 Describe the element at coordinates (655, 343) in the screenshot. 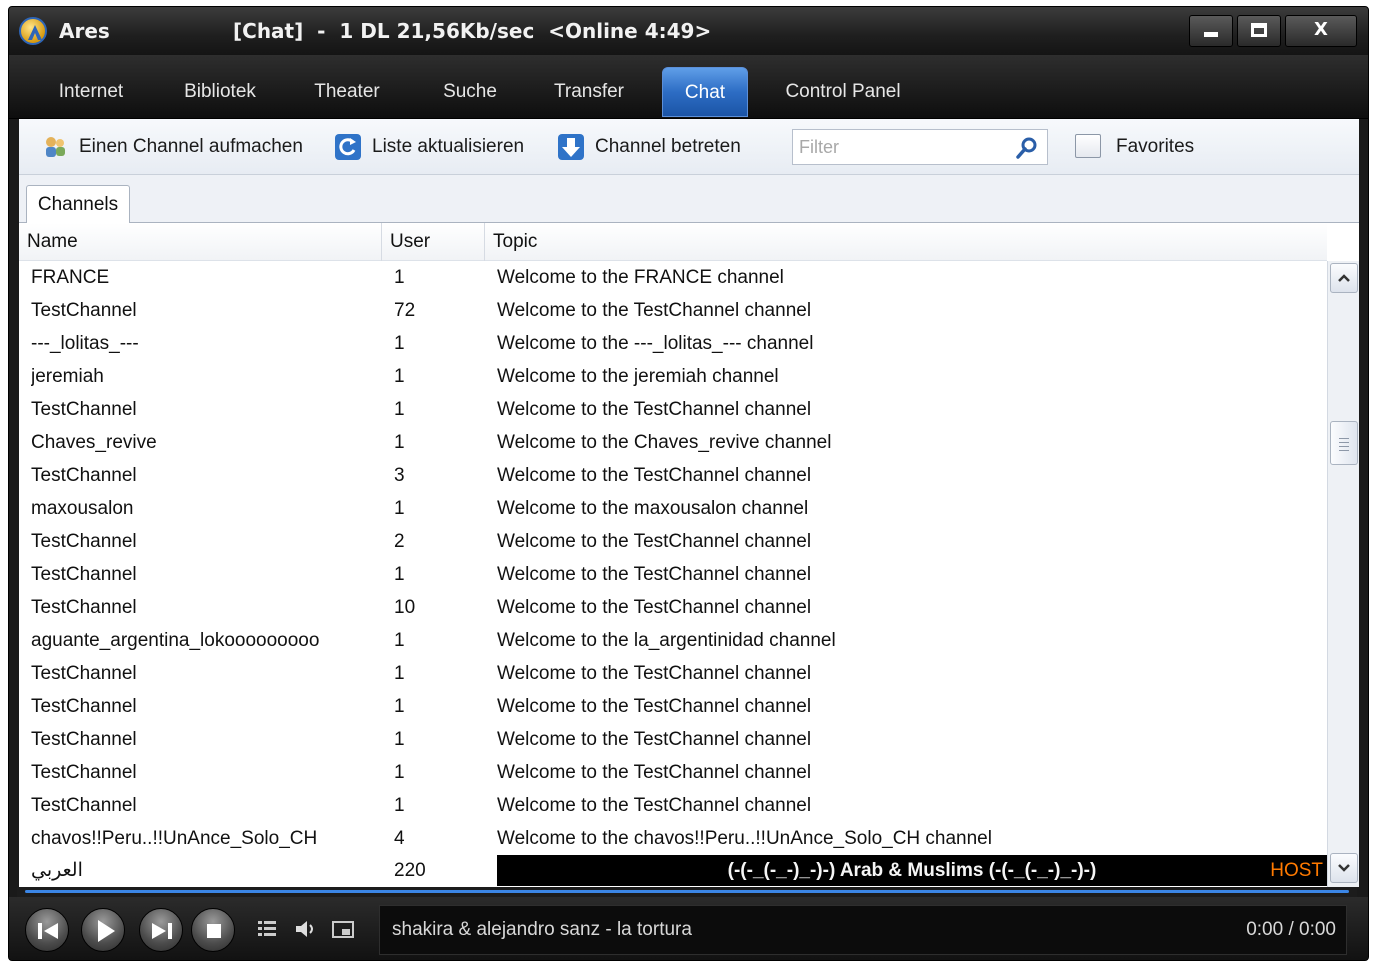

I see `channel-topic: Welcome to the ---_lolitas_--- channel` at that location.